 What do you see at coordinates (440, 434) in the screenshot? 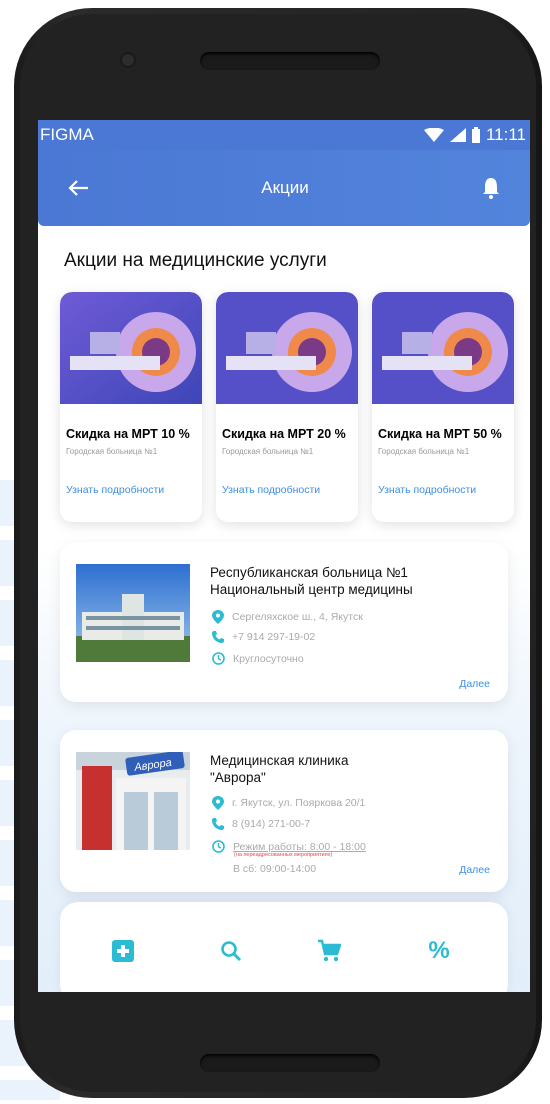
I see `promo-title: Скидка на МРТ 50 %` at bounding box center [440, 434].